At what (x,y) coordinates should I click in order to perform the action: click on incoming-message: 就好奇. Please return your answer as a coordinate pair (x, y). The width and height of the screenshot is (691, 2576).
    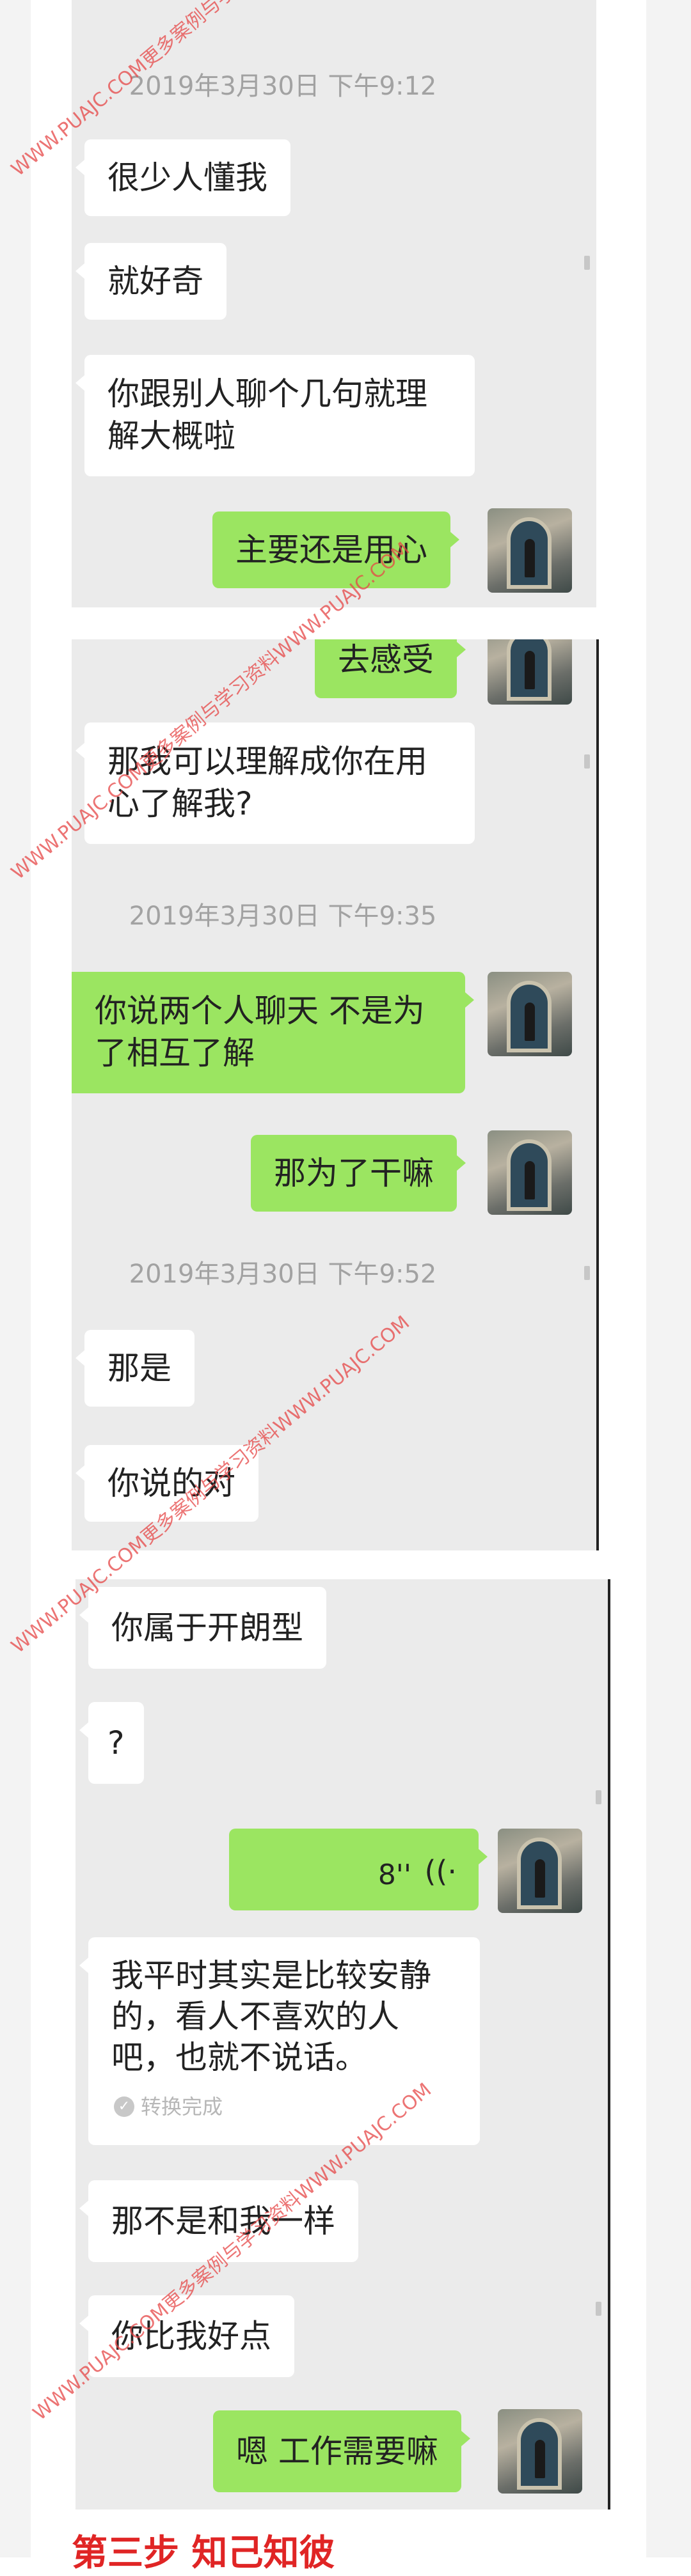
    Looking at the image, I should click on (150, 281).